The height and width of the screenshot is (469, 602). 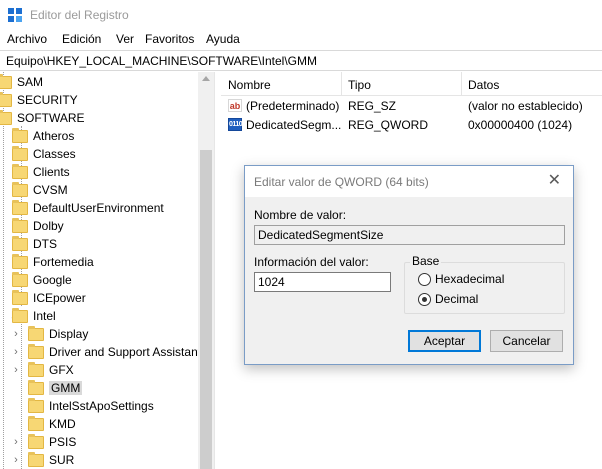 What do you see at coordinates (43, 136) in the screenshot?
I see `tree-item-atheros: Atheros` at bounding box center [43, 136].